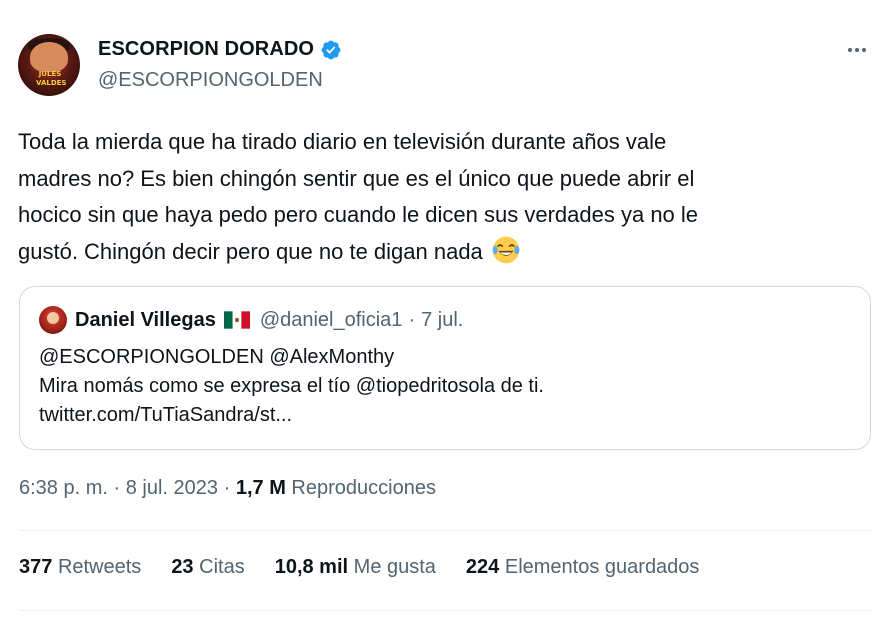  I want to click on views-count: 1,7 M, so click(260, 488).